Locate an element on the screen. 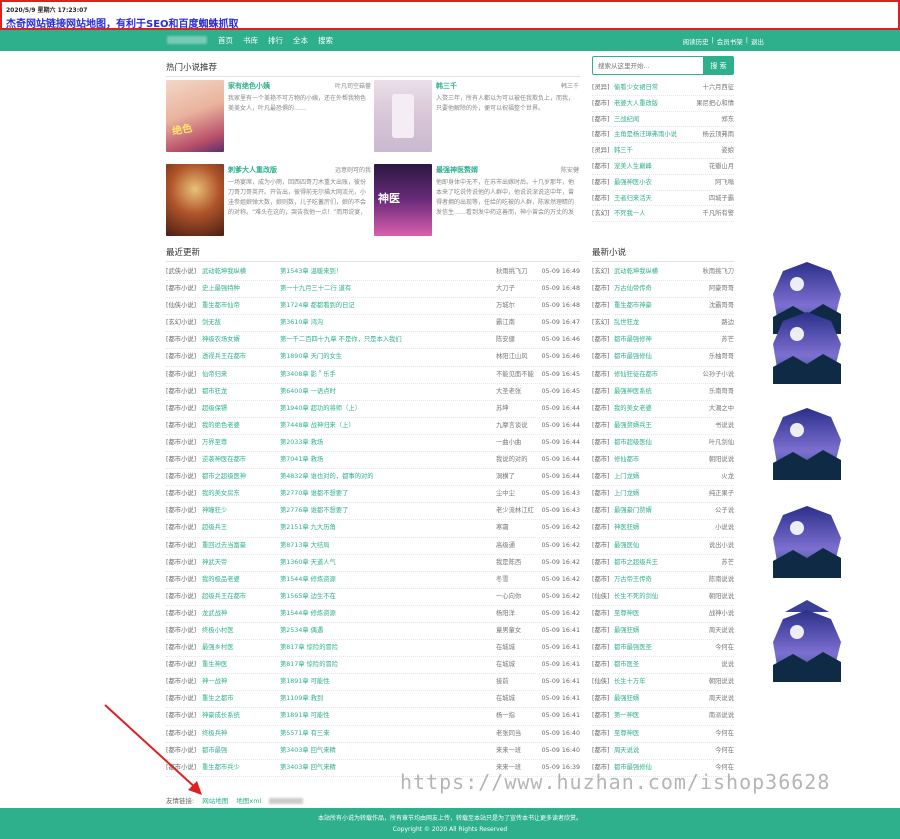  row-title: 我的极品老婆 is located at coordinates (240, 580).